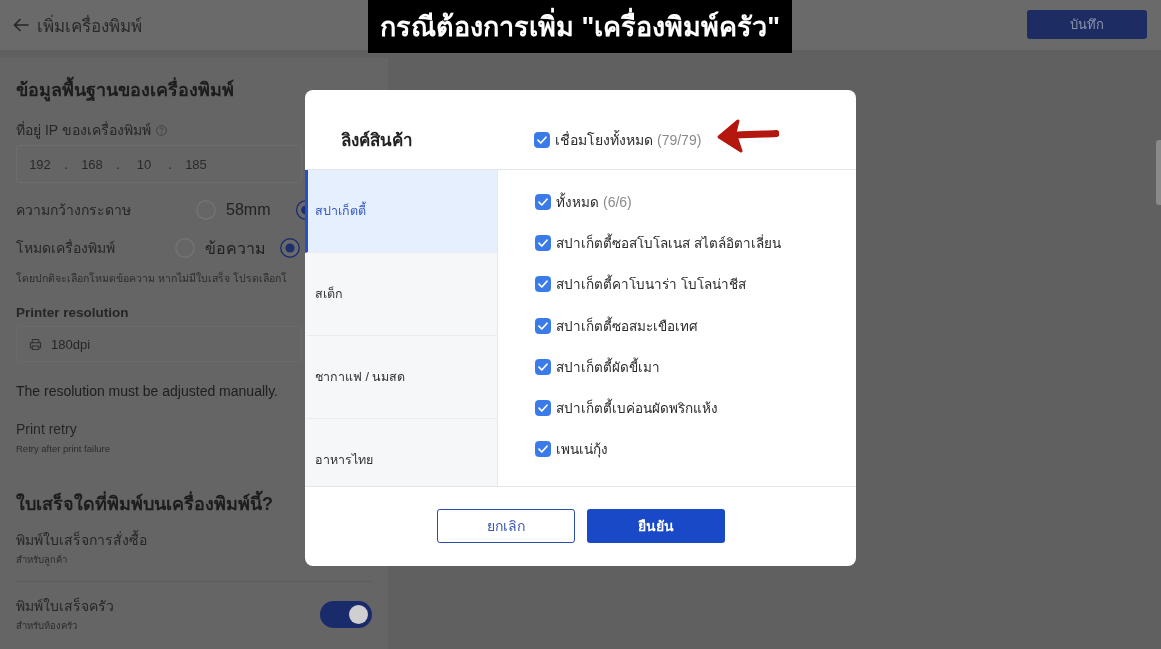 This screenshot has height=649, width=1161. Describe the element at coordinates (580, 26) in the screenshot. I see `caption-banner: กรณีต้องการเพิ่ม "เครื่องพิมพ์ครัว"` at that location.